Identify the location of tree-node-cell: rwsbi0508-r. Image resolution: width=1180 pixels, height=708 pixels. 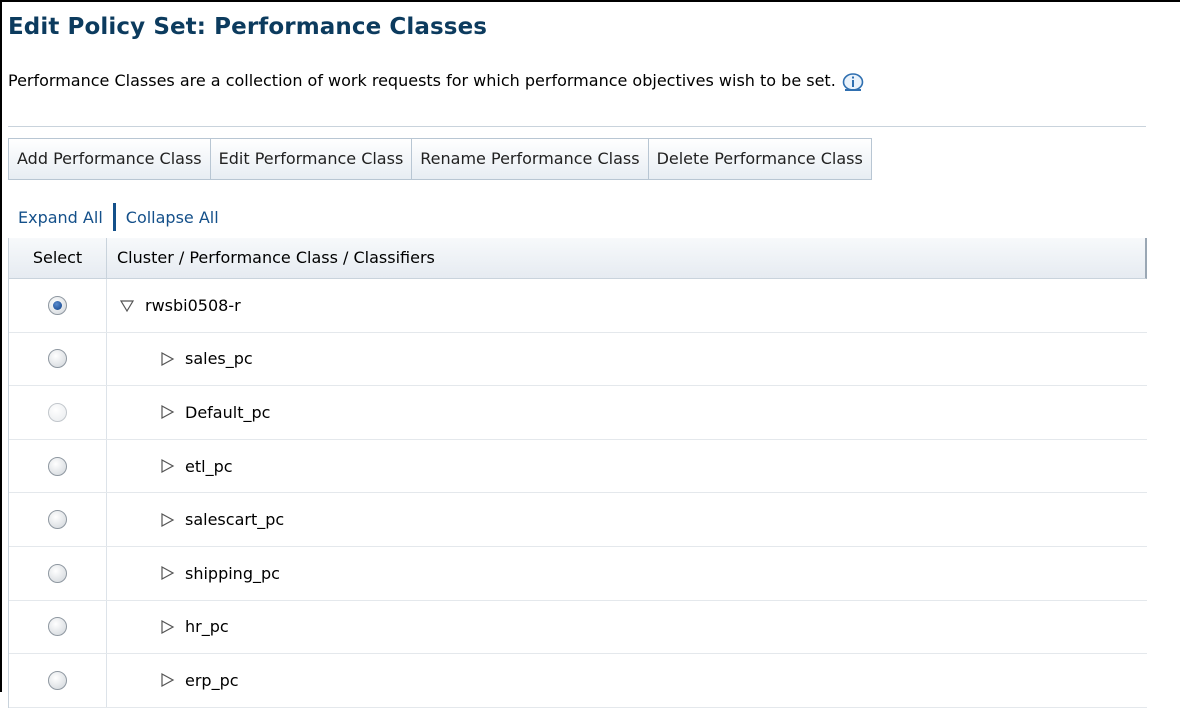
(627, 305).